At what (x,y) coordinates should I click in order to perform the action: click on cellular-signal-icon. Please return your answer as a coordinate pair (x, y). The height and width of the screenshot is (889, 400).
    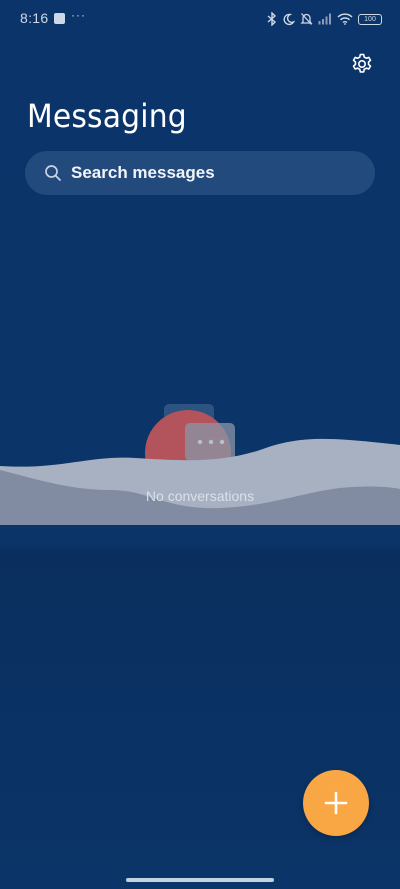
    Looking at the image, I should click on (324, 19).